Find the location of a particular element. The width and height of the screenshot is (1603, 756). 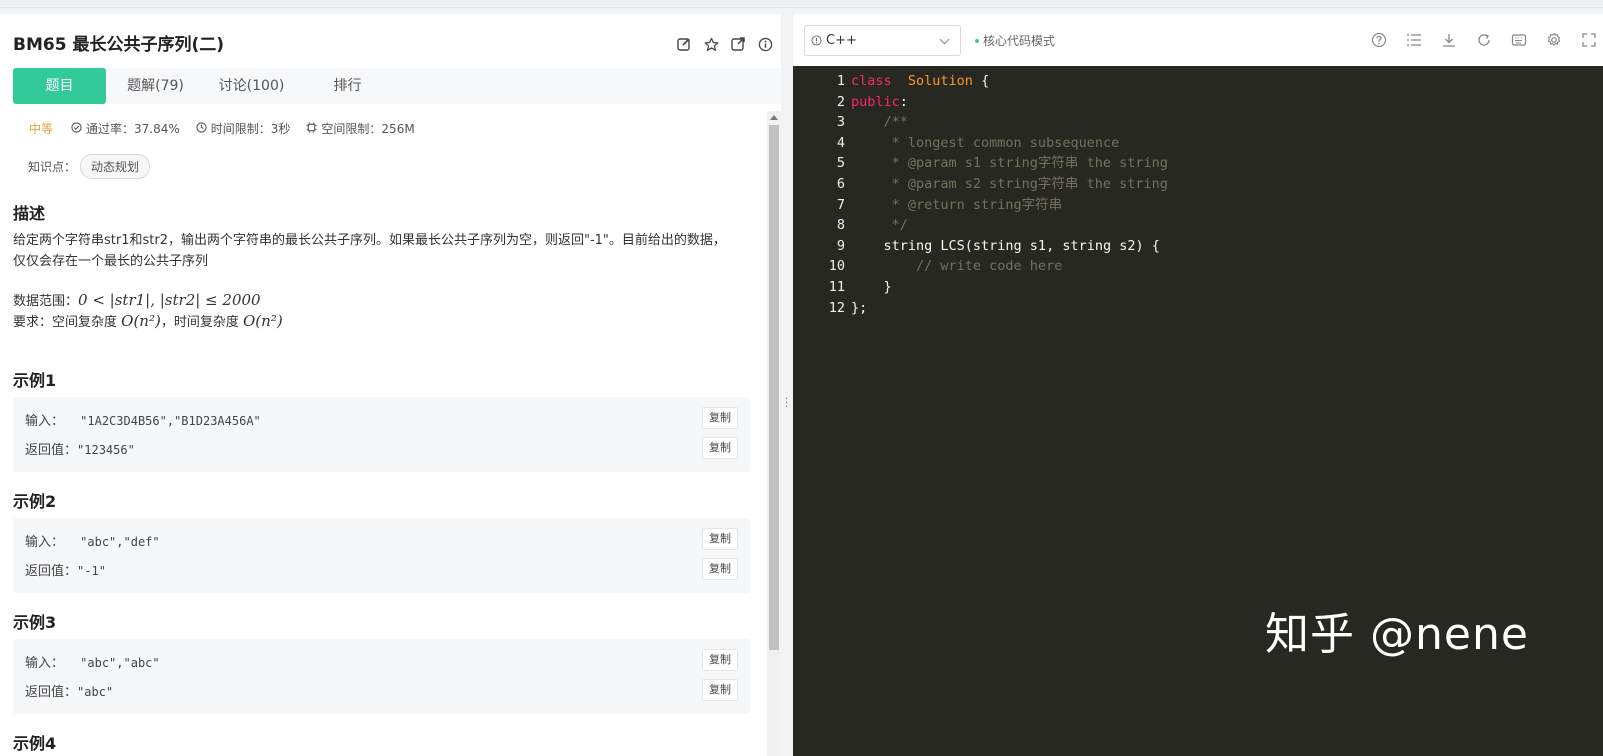

code-line: 10 // write code here is located at coordinates (1198, 266).